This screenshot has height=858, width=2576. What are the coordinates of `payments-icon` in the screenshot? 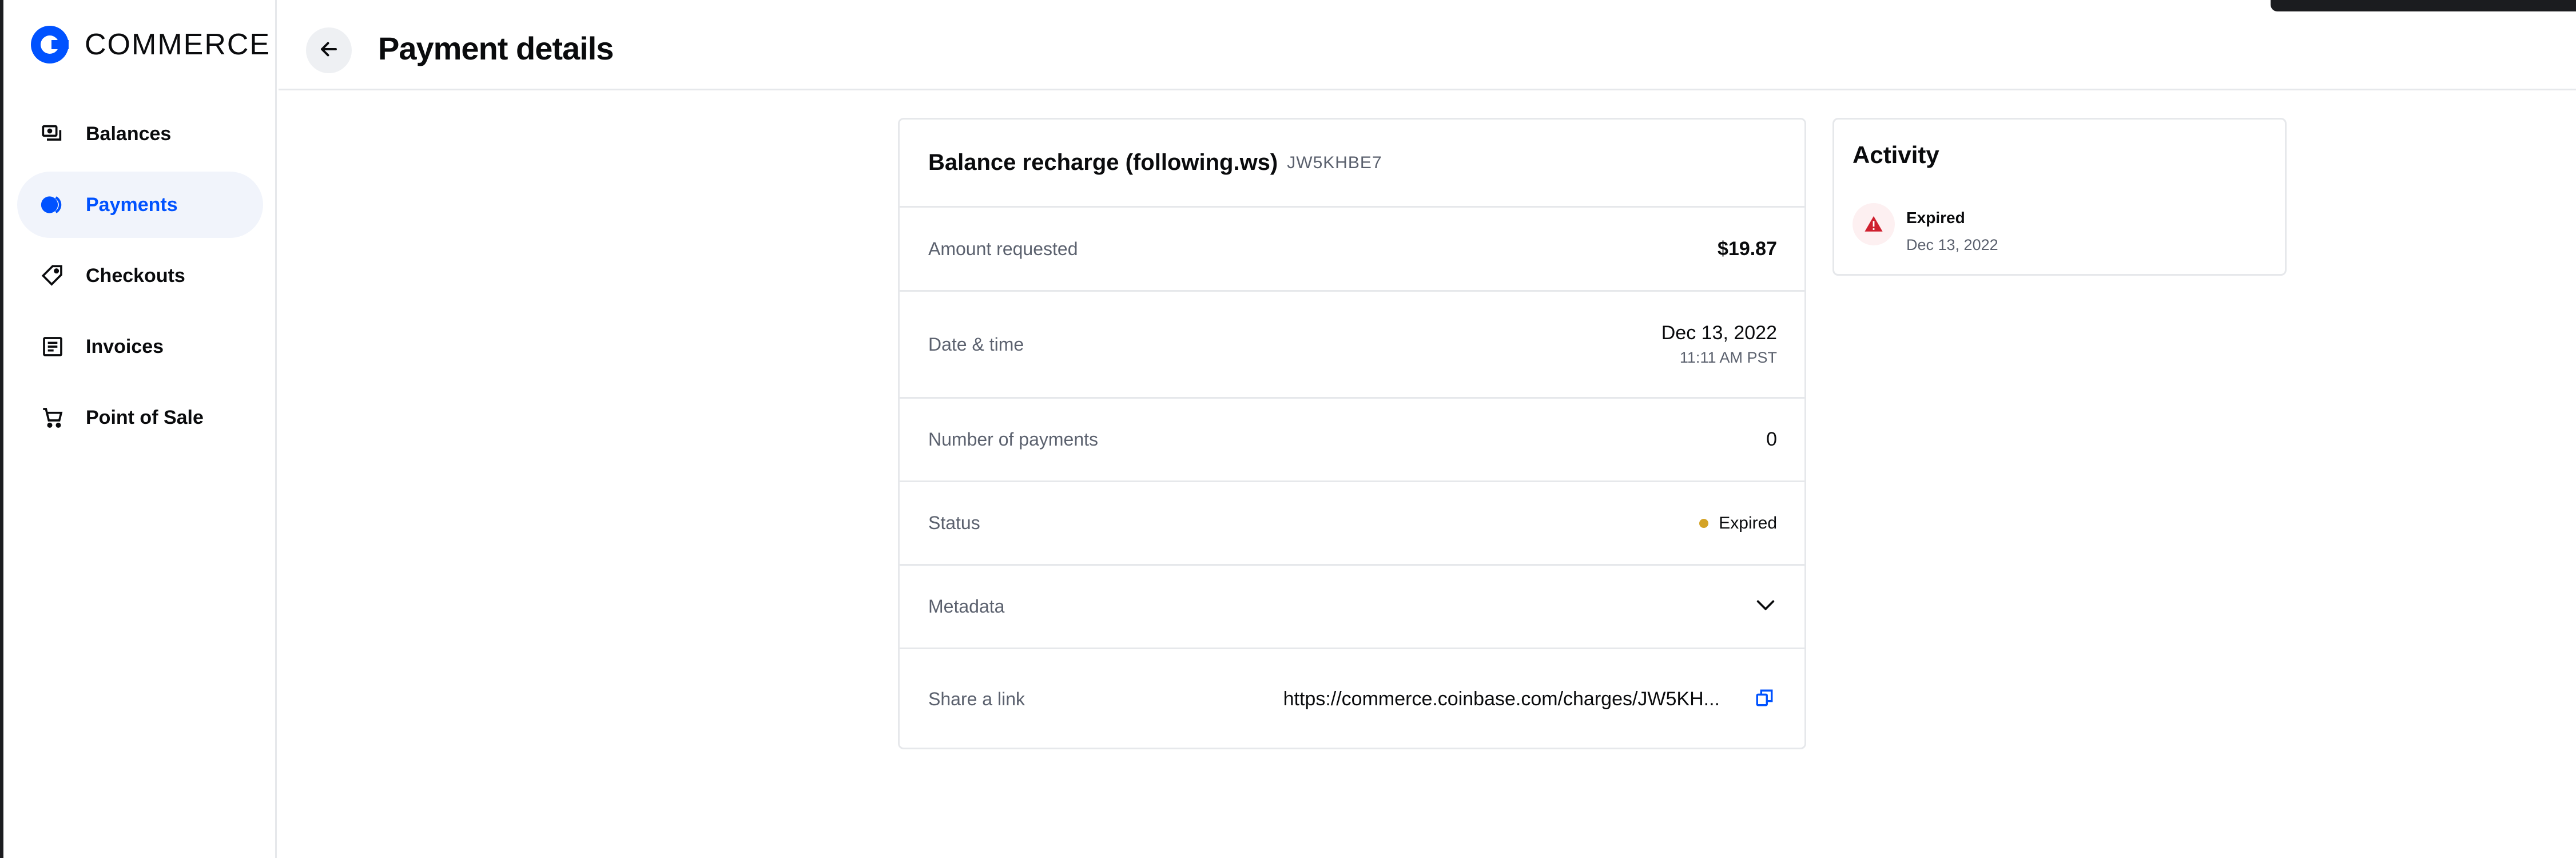 It's located at (52, 204).